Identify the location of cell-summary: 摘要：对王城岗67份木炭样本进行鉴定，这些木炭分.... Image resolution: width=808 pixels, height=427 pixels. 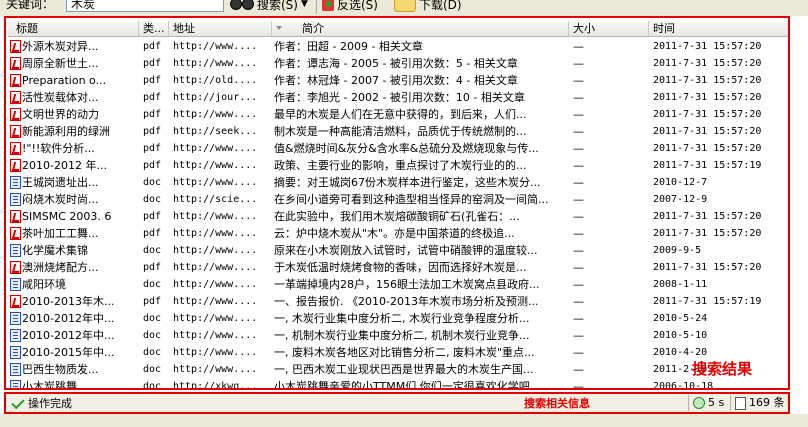
(407, 182).